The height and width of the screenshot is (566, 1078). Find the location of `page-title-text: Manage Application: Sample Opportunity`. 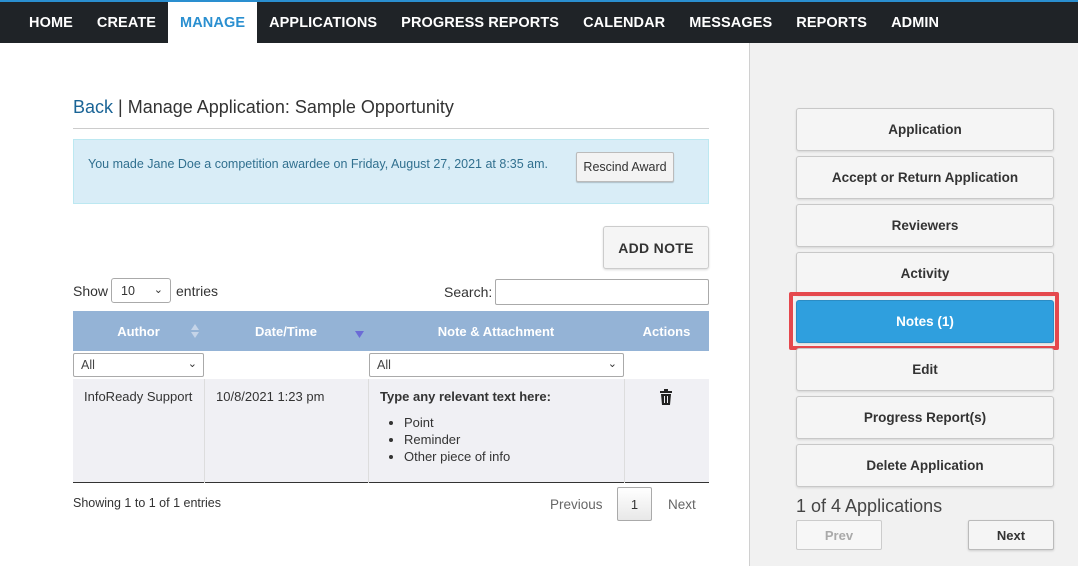

page-title-text: Manage Application: Sample Opportunity is located at coordinates (290, 107).